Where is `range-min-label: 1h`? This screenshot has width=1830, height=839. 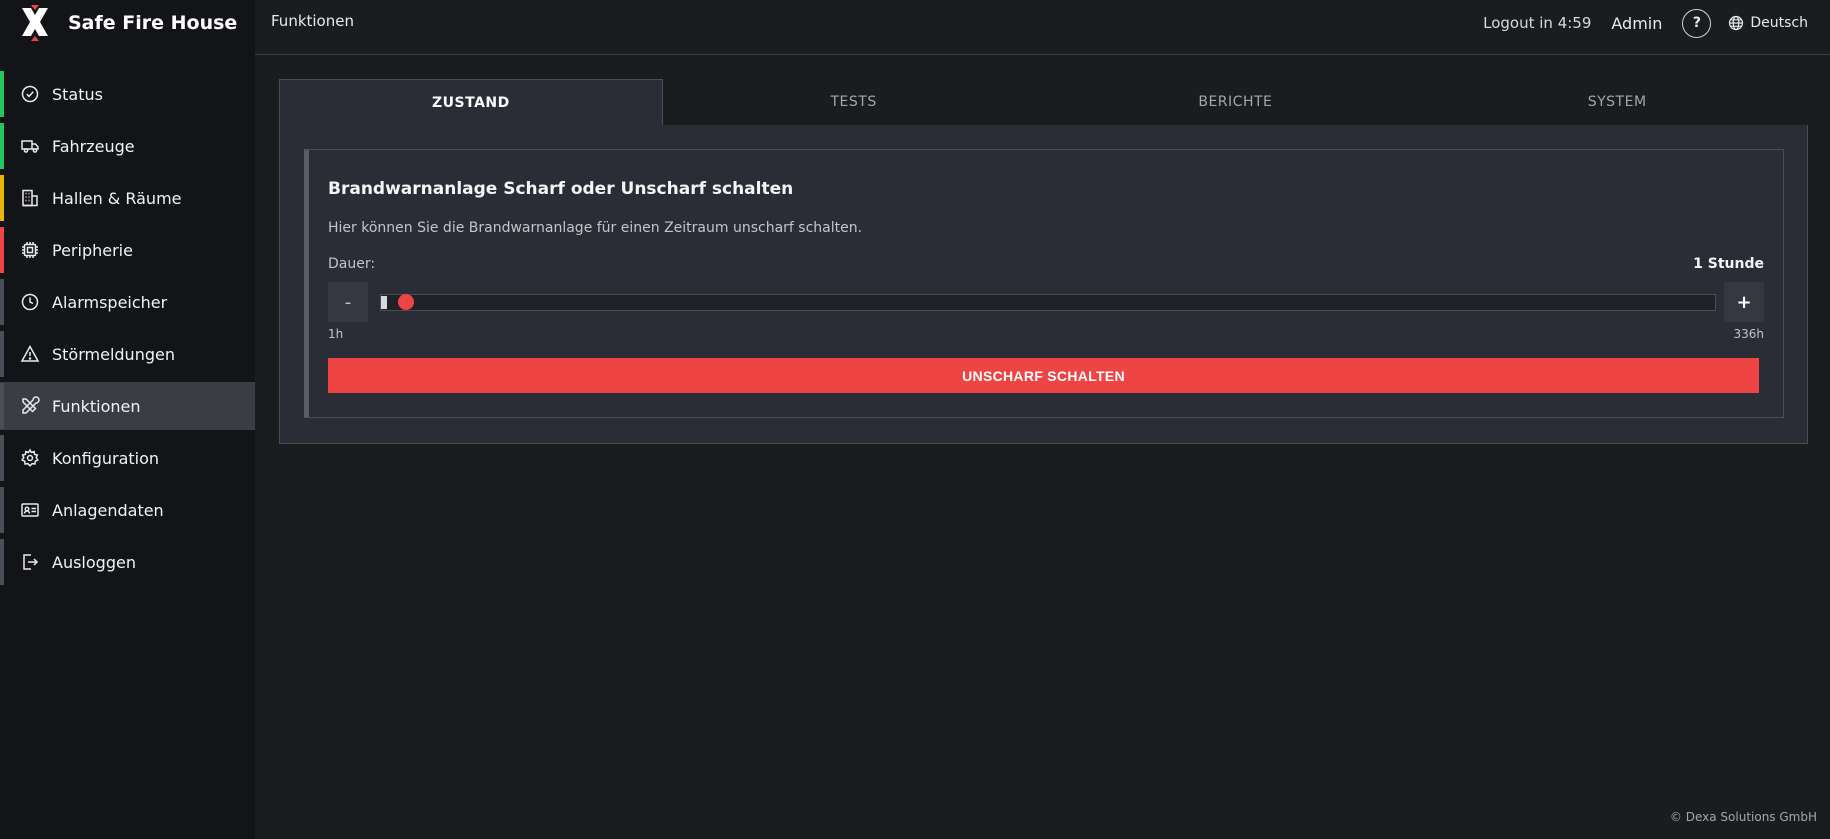 range-min-label: 1h is located at coordinates (336, 334).